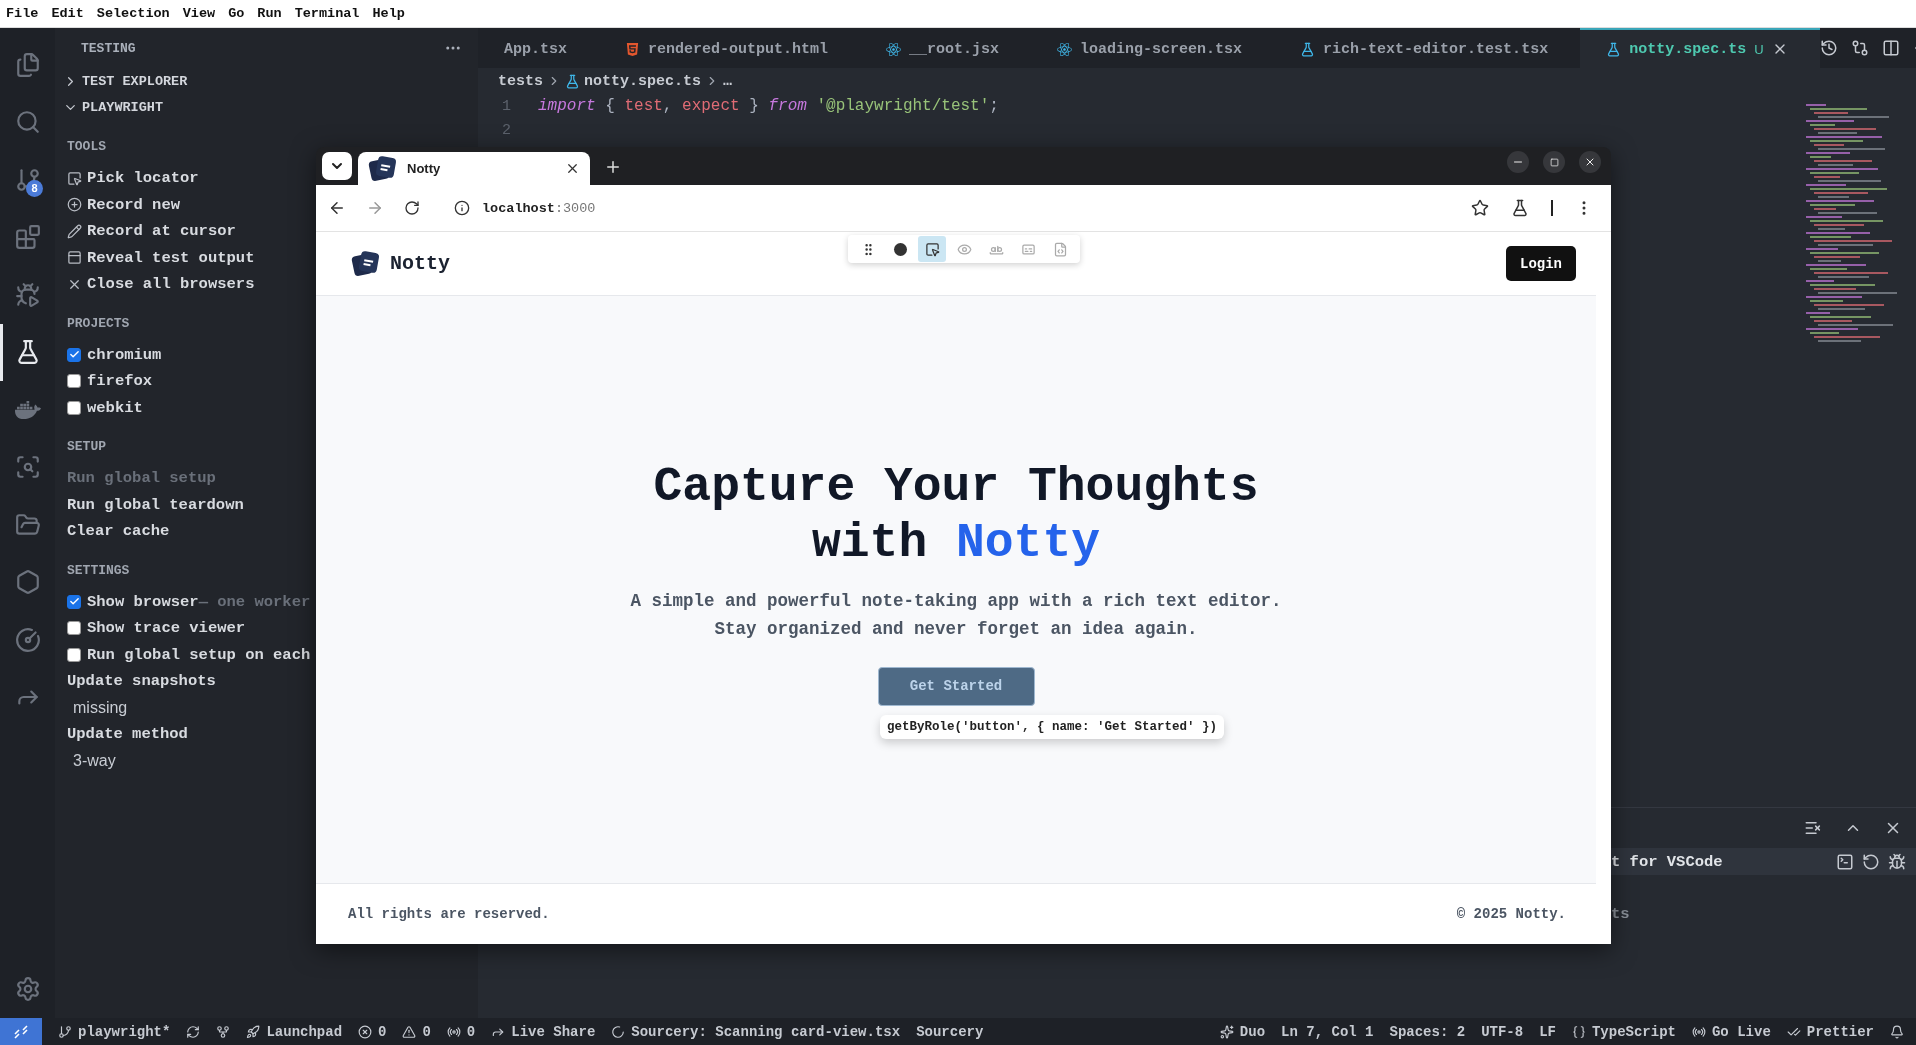 The height and width of the screenshot is (1045, 1916). Describe the element at coordinates (1028, 249) in the screenshot. I see `captions-icon` at that location.